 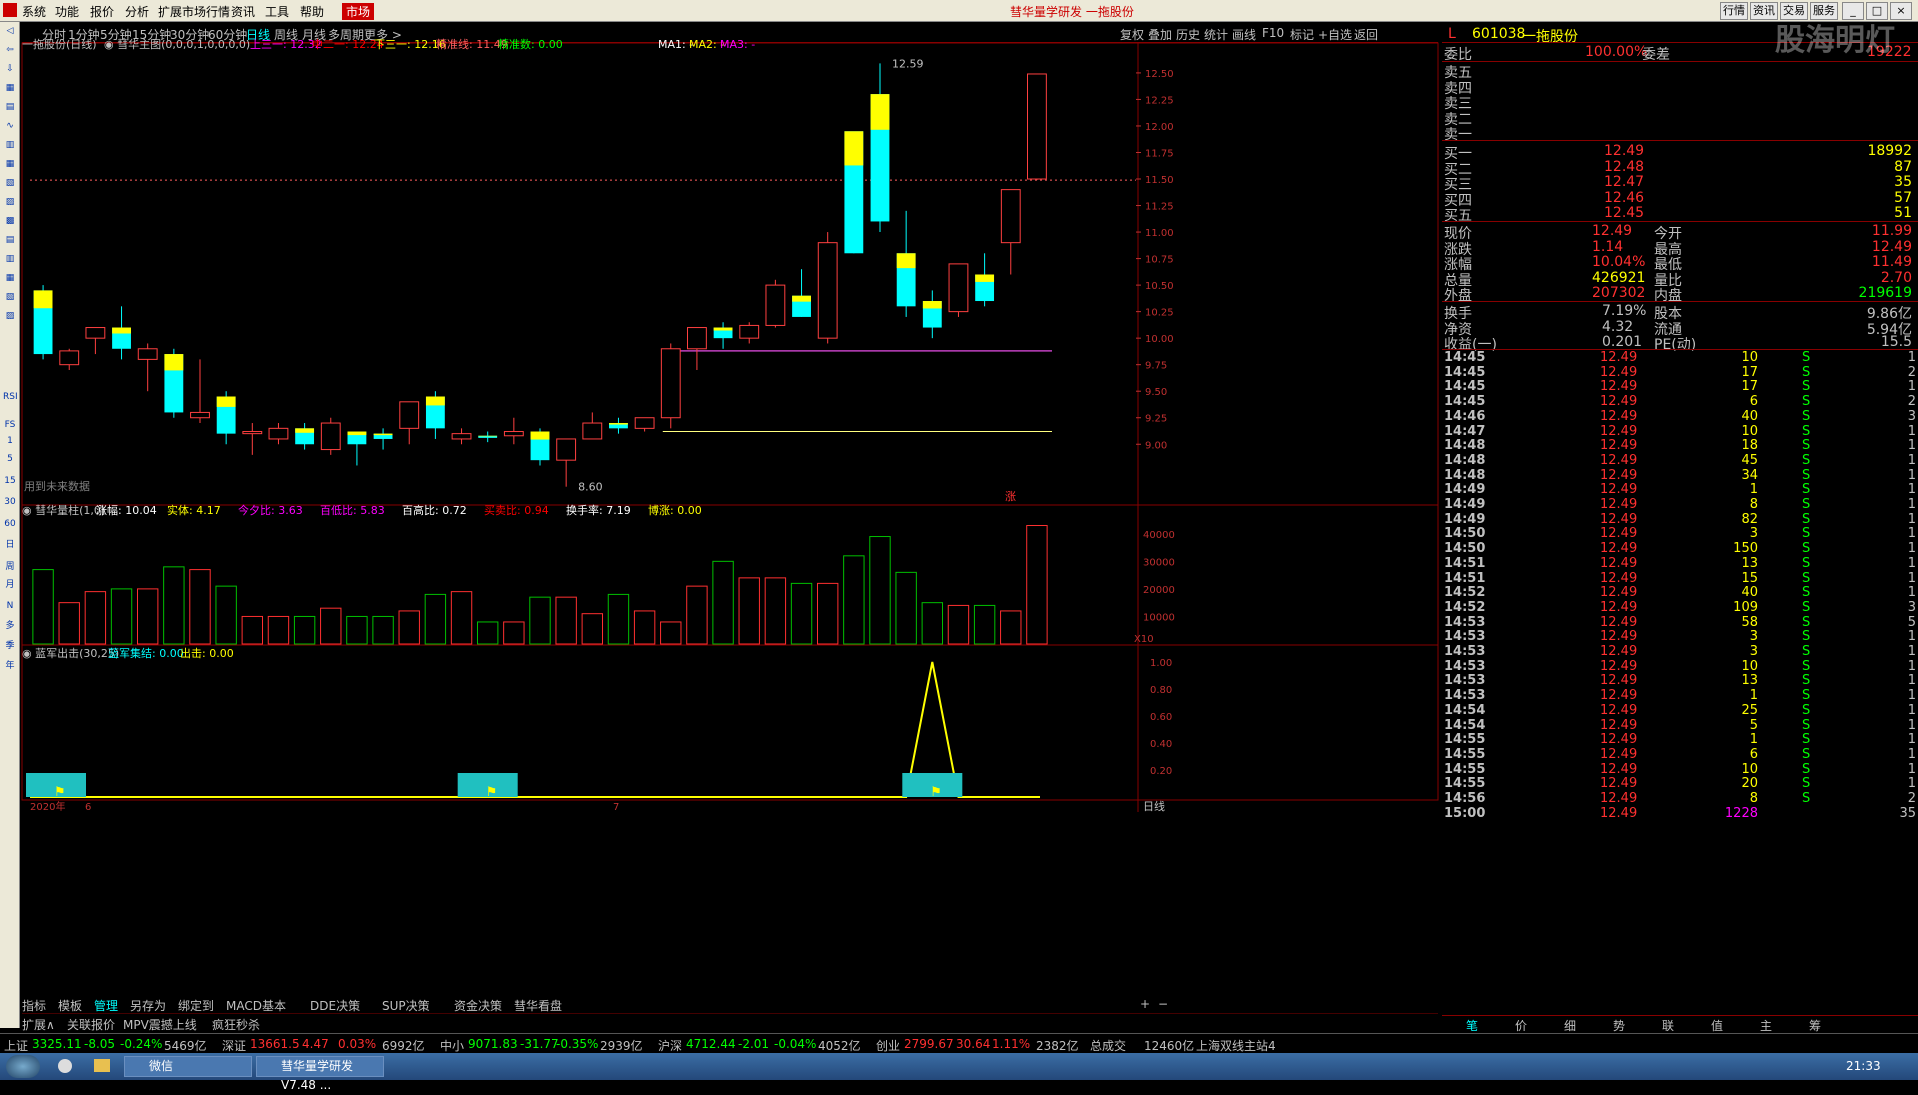 What do you see at coordinates (1668, 296) in the screenshot?
I see `stat-label: 内盘` at bounding box center [1668, 296].